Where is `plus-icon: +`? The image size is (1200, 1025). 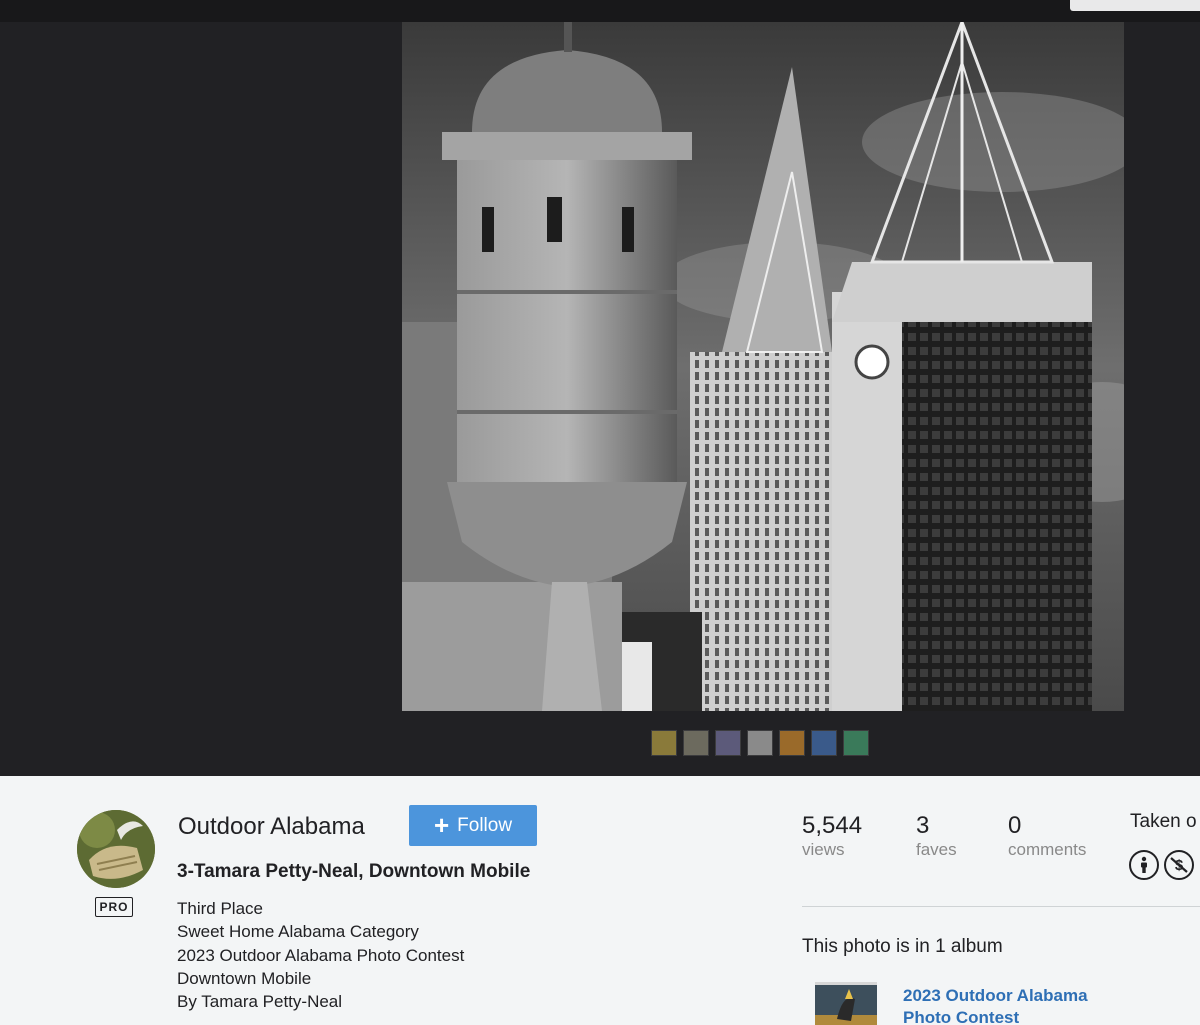
plus-icon: + is located at coordinates (441, 824).